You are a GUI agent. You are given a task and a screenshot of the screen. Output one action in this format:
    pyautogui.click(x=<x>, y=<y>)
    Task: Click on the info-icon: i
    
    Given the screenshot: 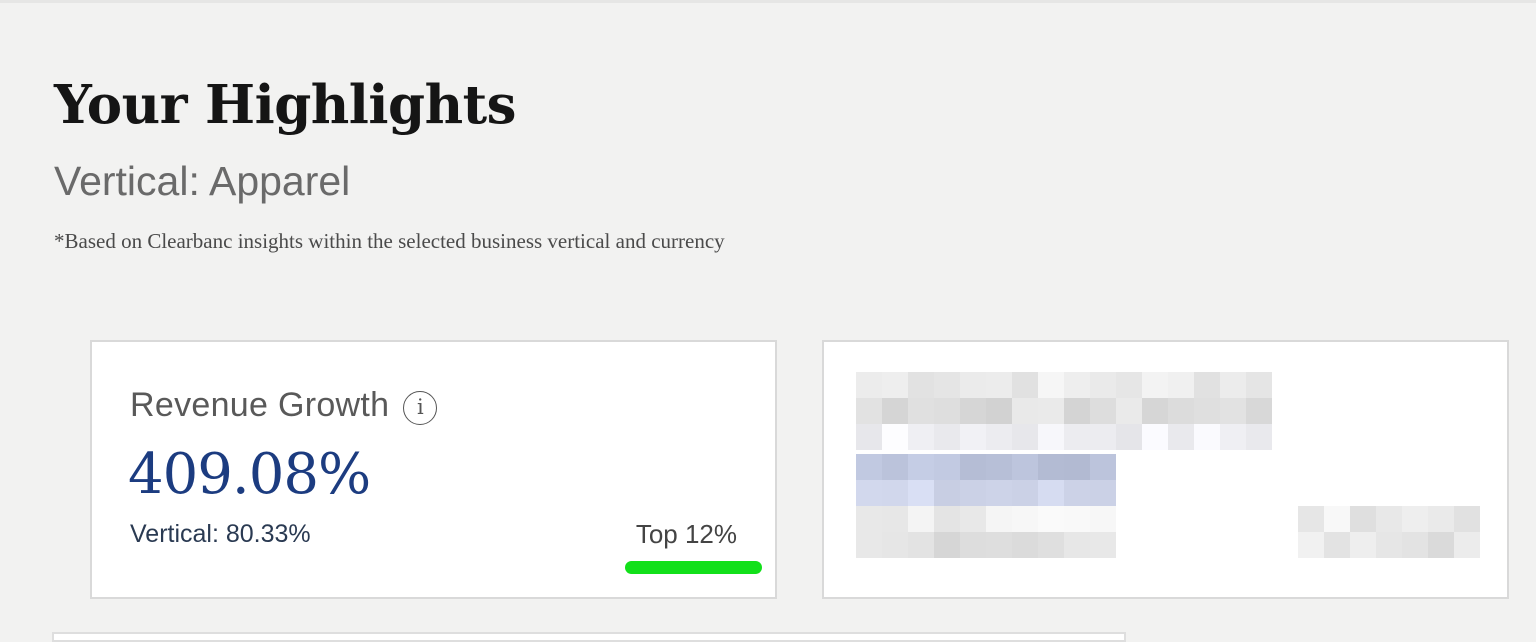 What is the action you would take?
    pyautogui.click(x=420, y=408)
    